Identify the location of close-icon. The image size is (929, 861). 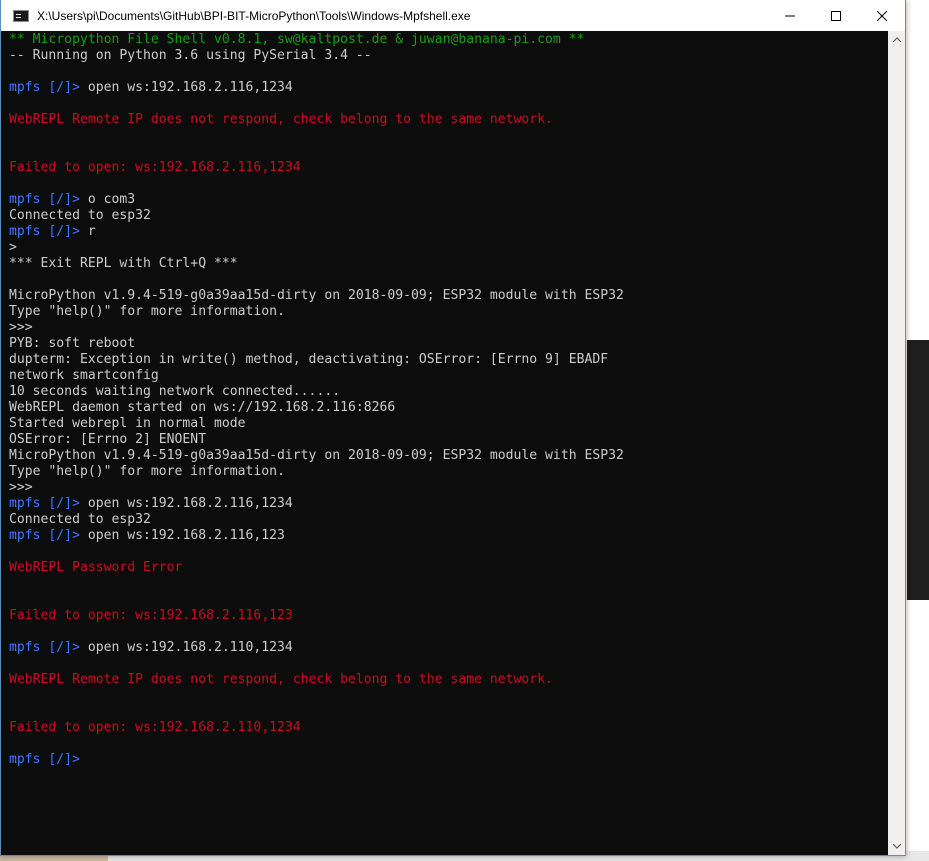
(882, 15).